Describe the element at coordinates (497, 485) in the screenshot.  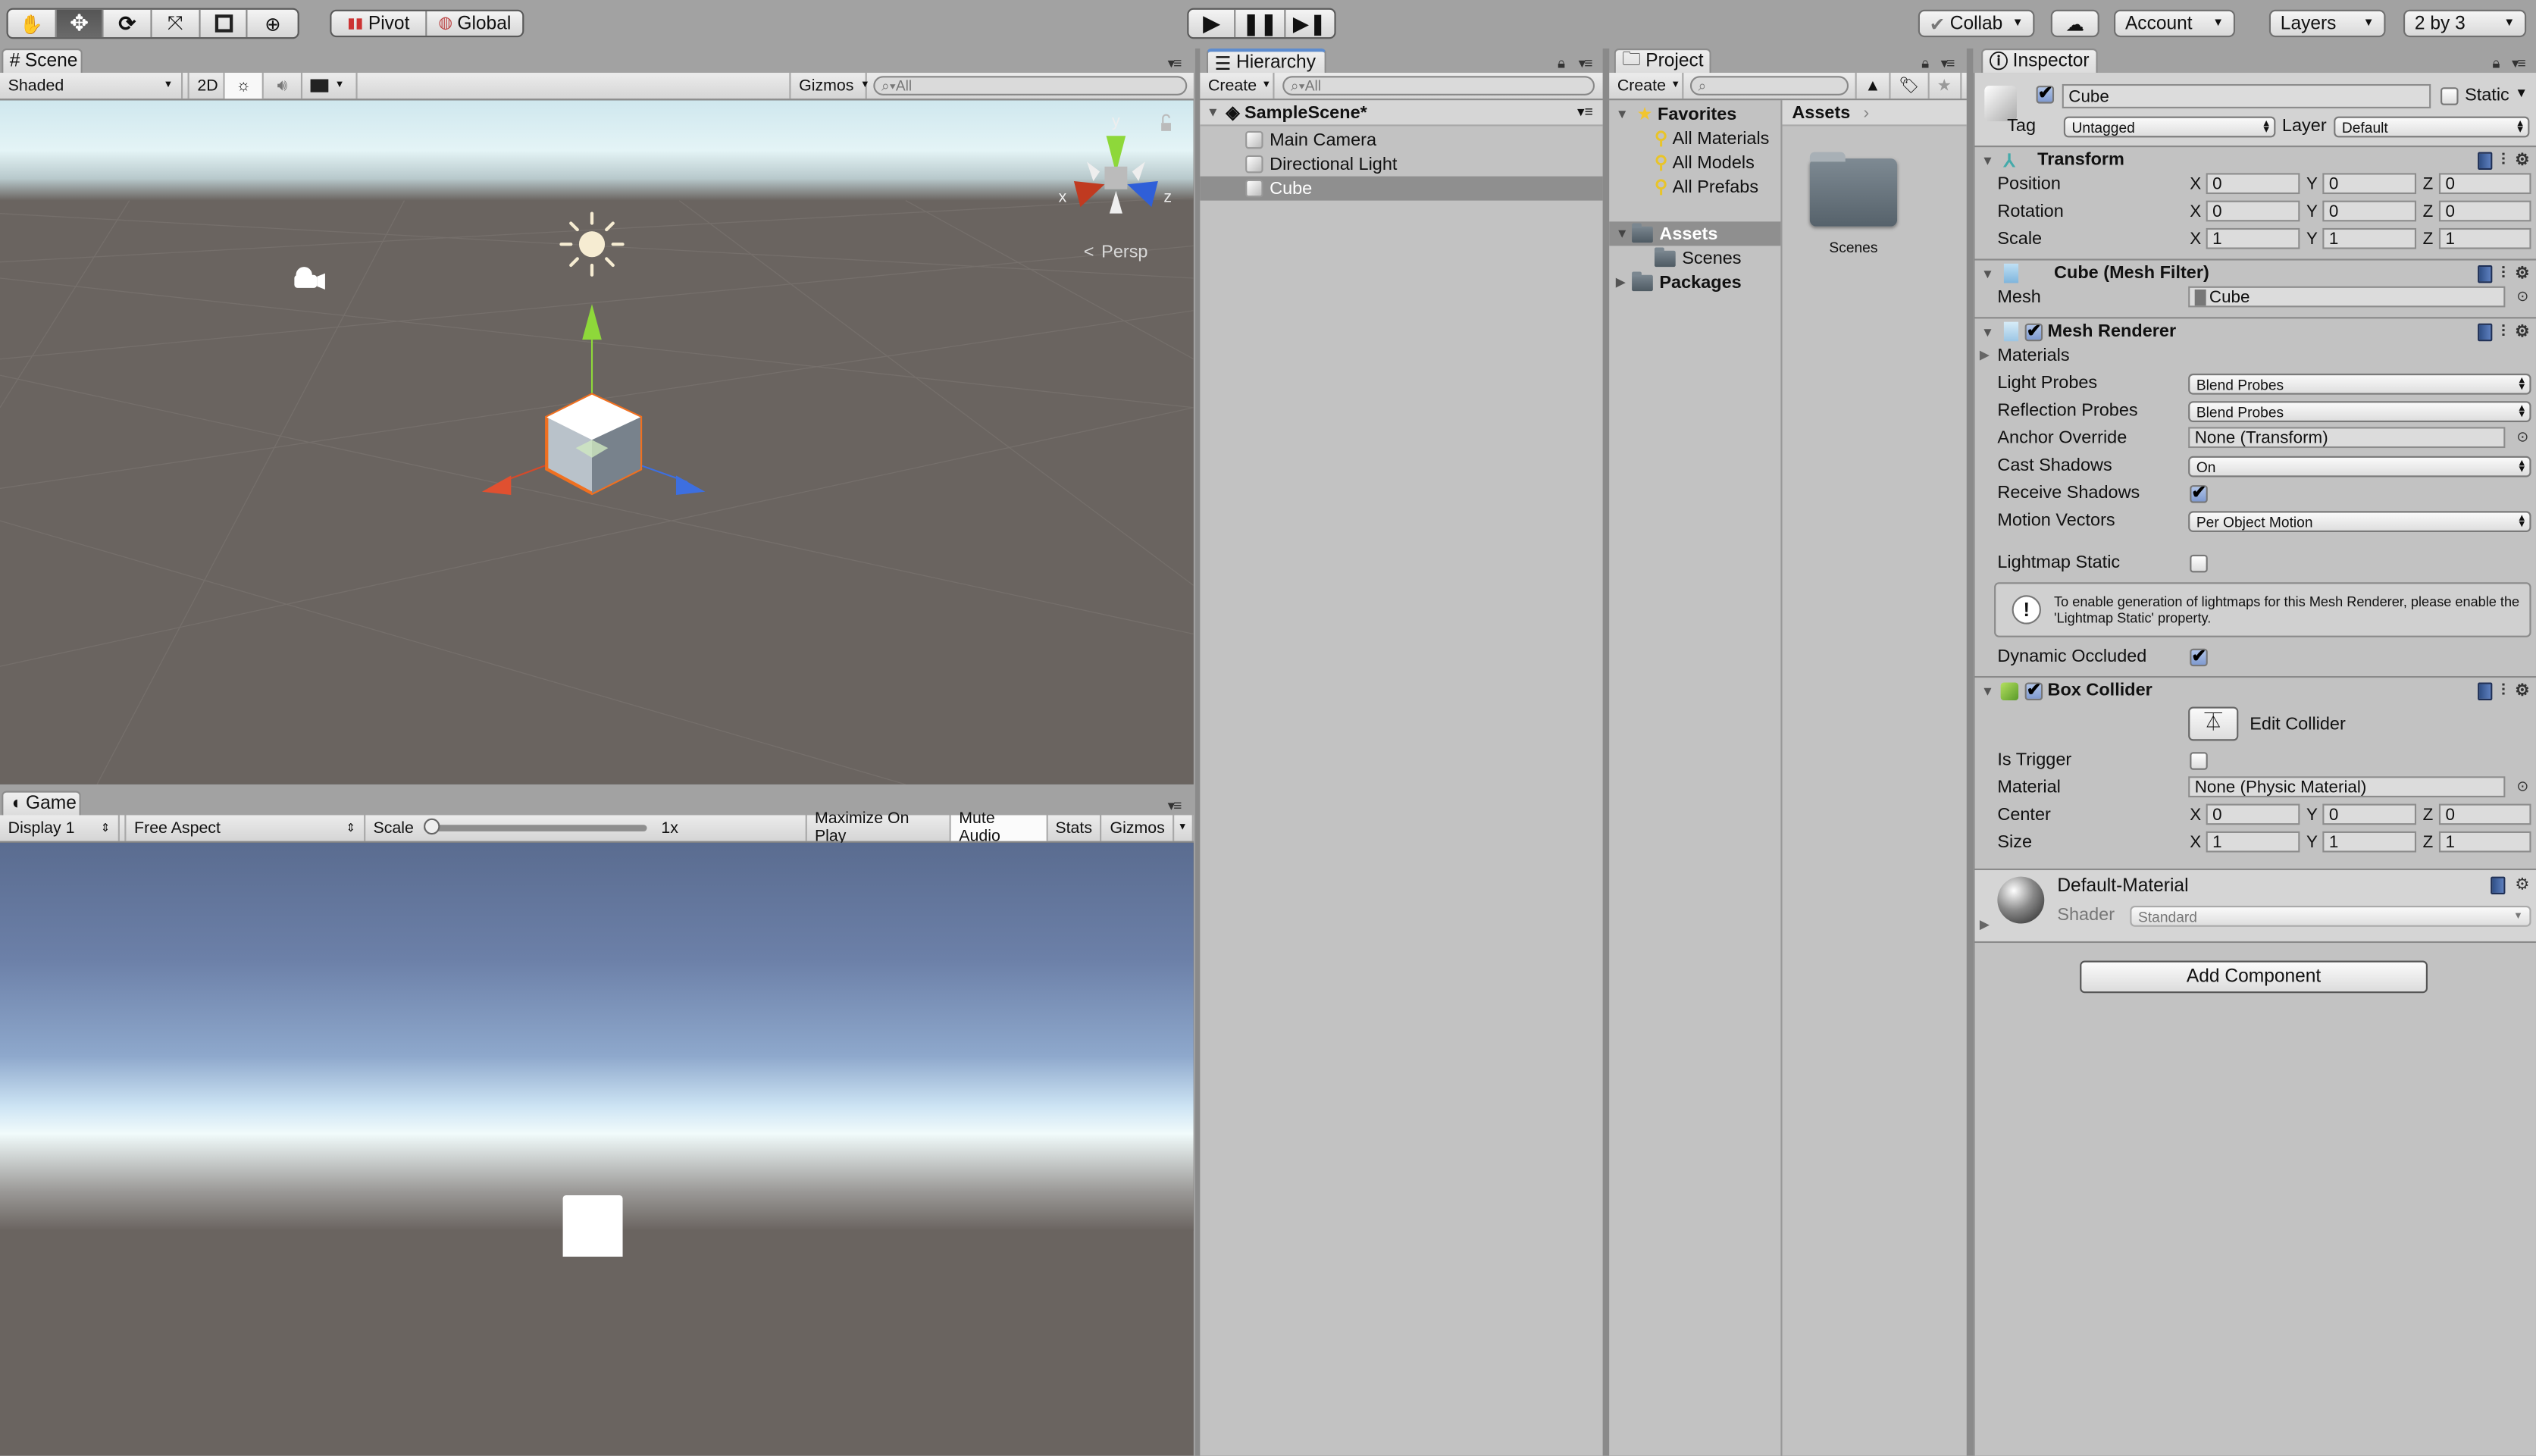
I see `x-axis-handle` at that location.